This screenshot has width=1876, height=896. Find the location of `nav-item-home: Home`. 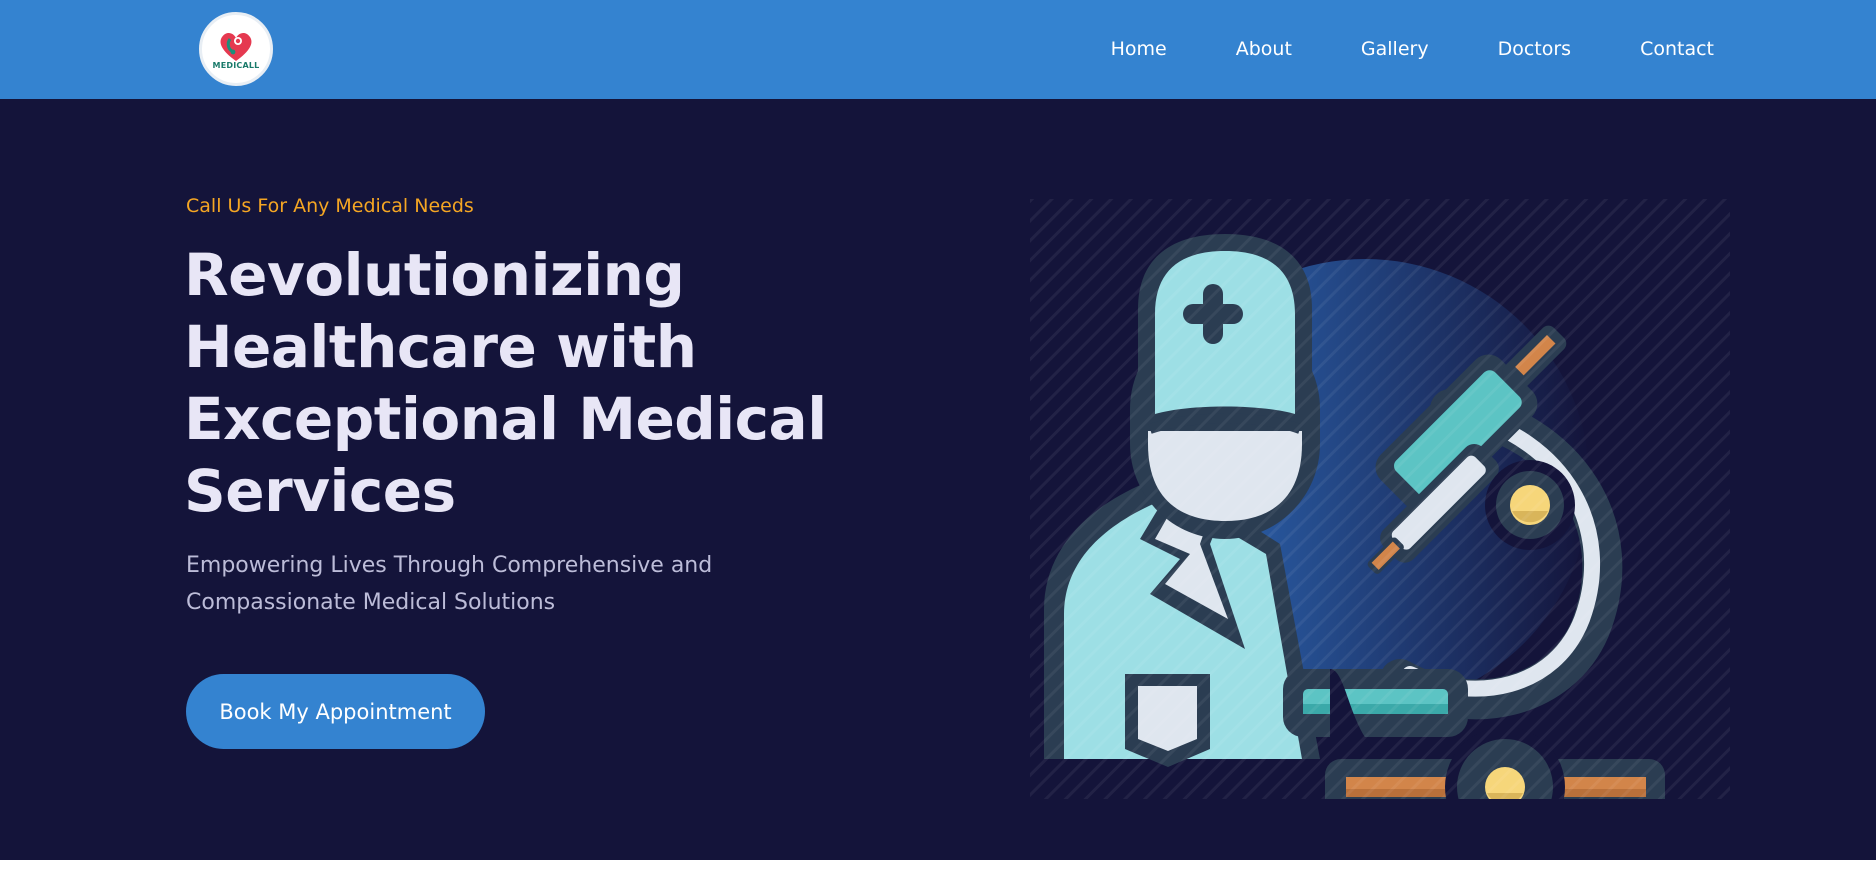

nav-item-home: Home is located at coordinates (1139, 56).